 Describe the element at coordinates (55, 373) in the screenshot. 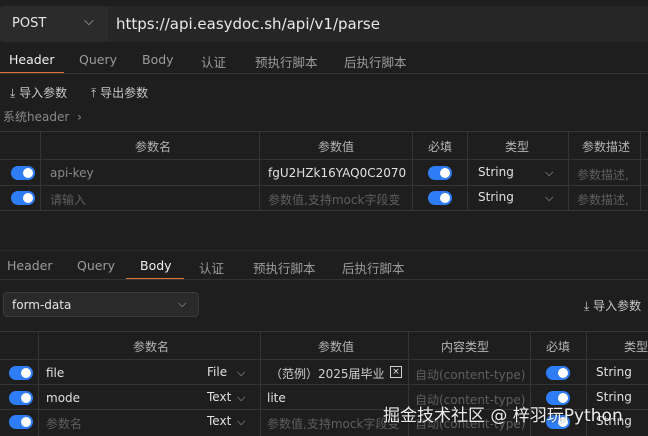

I see `param-name-input: file` at that location.